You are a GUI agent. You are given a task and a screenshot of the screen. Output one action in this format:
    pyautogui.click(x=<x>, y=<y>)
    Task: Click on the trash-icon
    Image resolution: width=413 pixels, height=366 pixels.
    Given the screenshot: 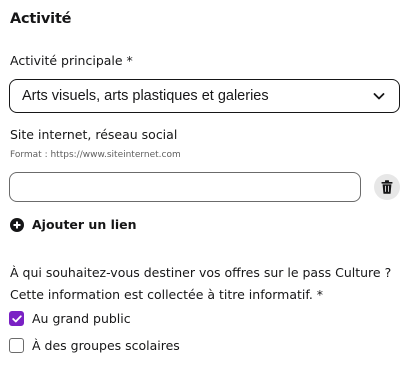 What is the action you would take?
    pyautogui.click(x=387, y=187)
    